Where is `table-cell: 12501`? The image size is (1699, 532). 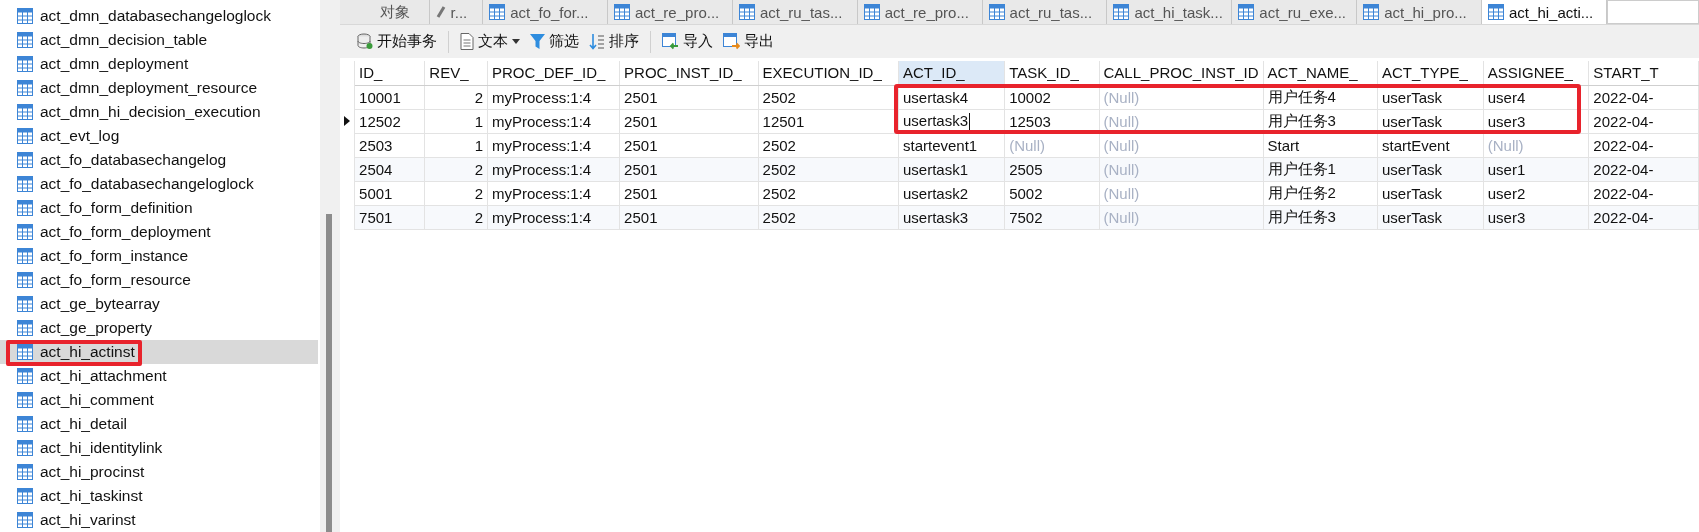 table-cell: 12501 is located at coordinates (828, 121).